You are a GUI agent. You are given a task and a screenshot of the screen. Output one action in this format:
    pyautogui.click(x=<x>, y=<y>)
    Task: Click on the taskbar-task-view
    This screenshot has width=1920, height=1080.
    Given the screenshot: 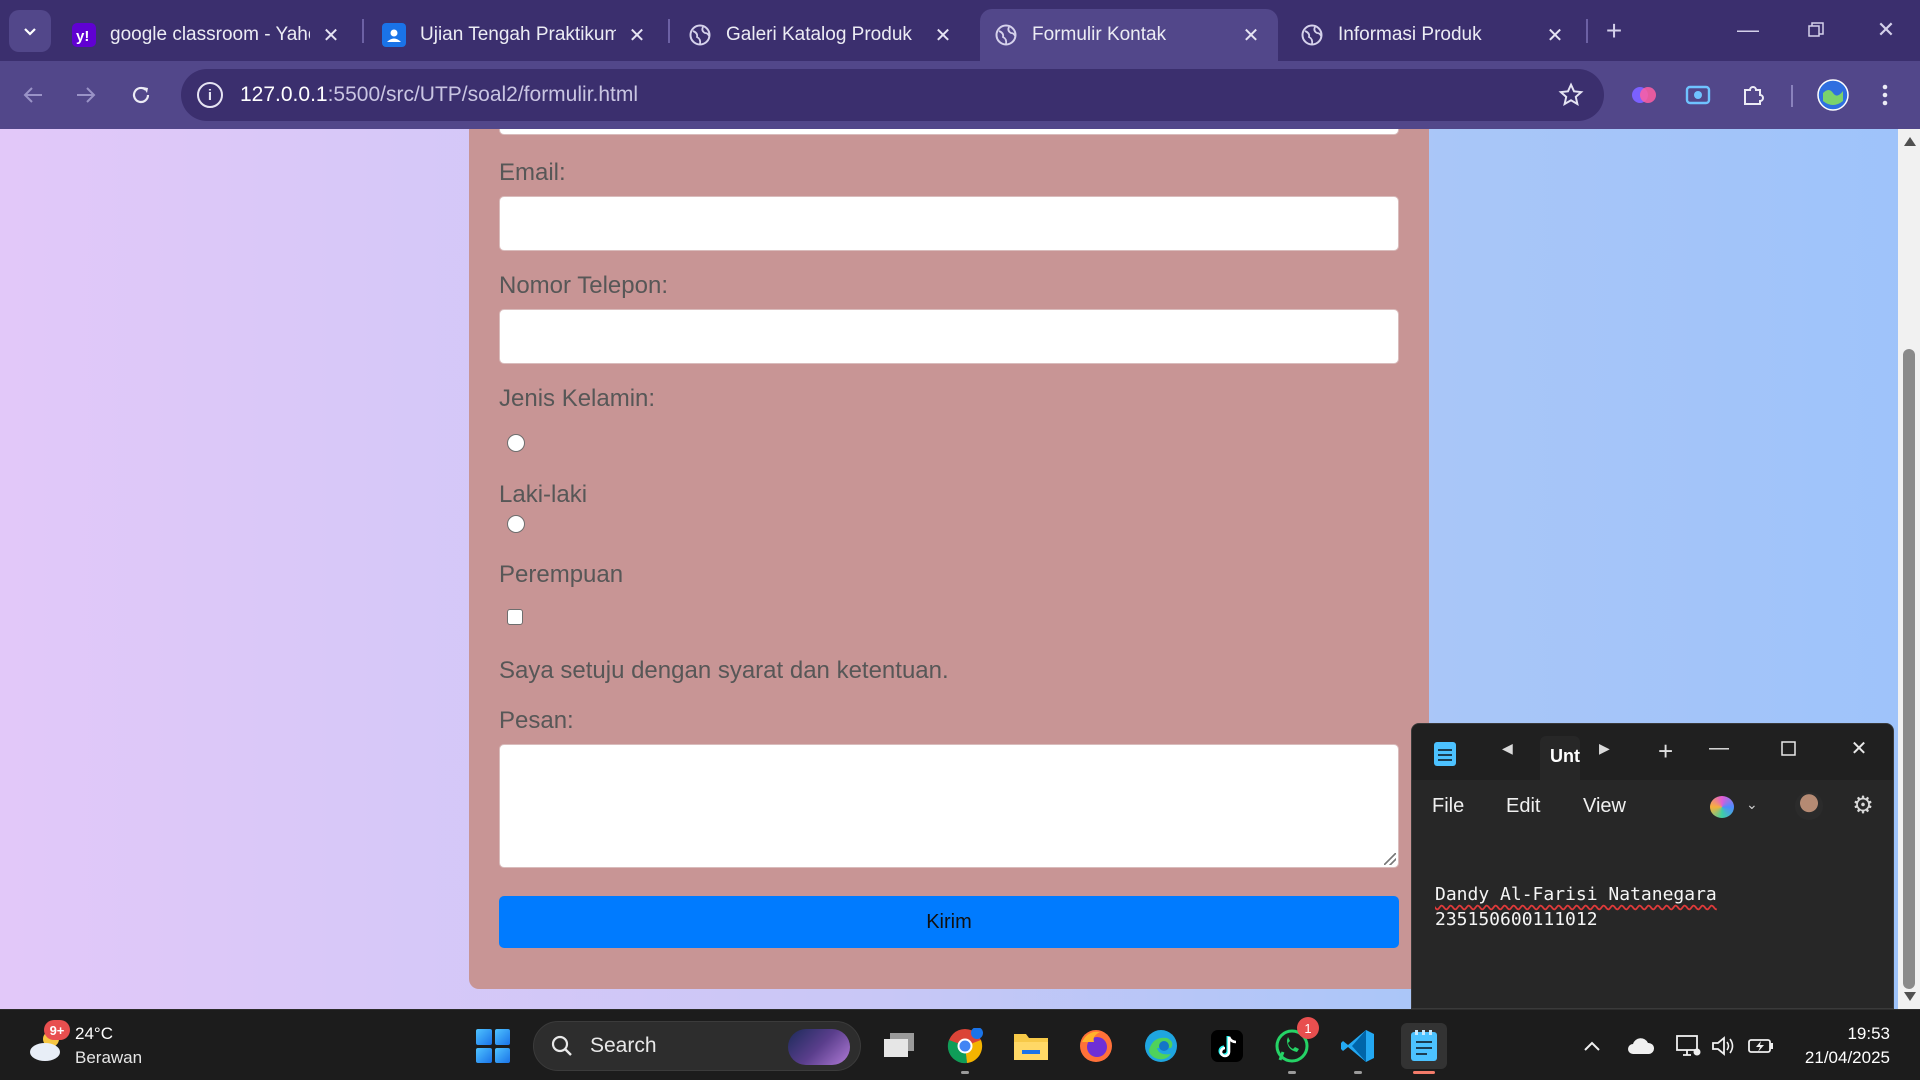 What is the action you would take?
    pyautogui.click(x=899, y=1046)
    